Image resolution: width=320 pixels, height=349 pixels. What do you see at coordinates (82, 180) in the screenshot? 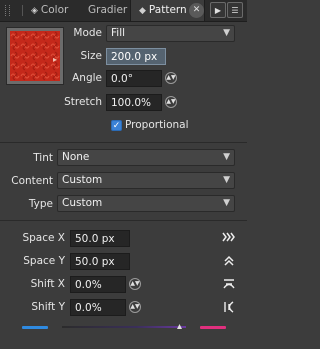
I see `content-select-value: Custom` at bounding box center [82, 180].